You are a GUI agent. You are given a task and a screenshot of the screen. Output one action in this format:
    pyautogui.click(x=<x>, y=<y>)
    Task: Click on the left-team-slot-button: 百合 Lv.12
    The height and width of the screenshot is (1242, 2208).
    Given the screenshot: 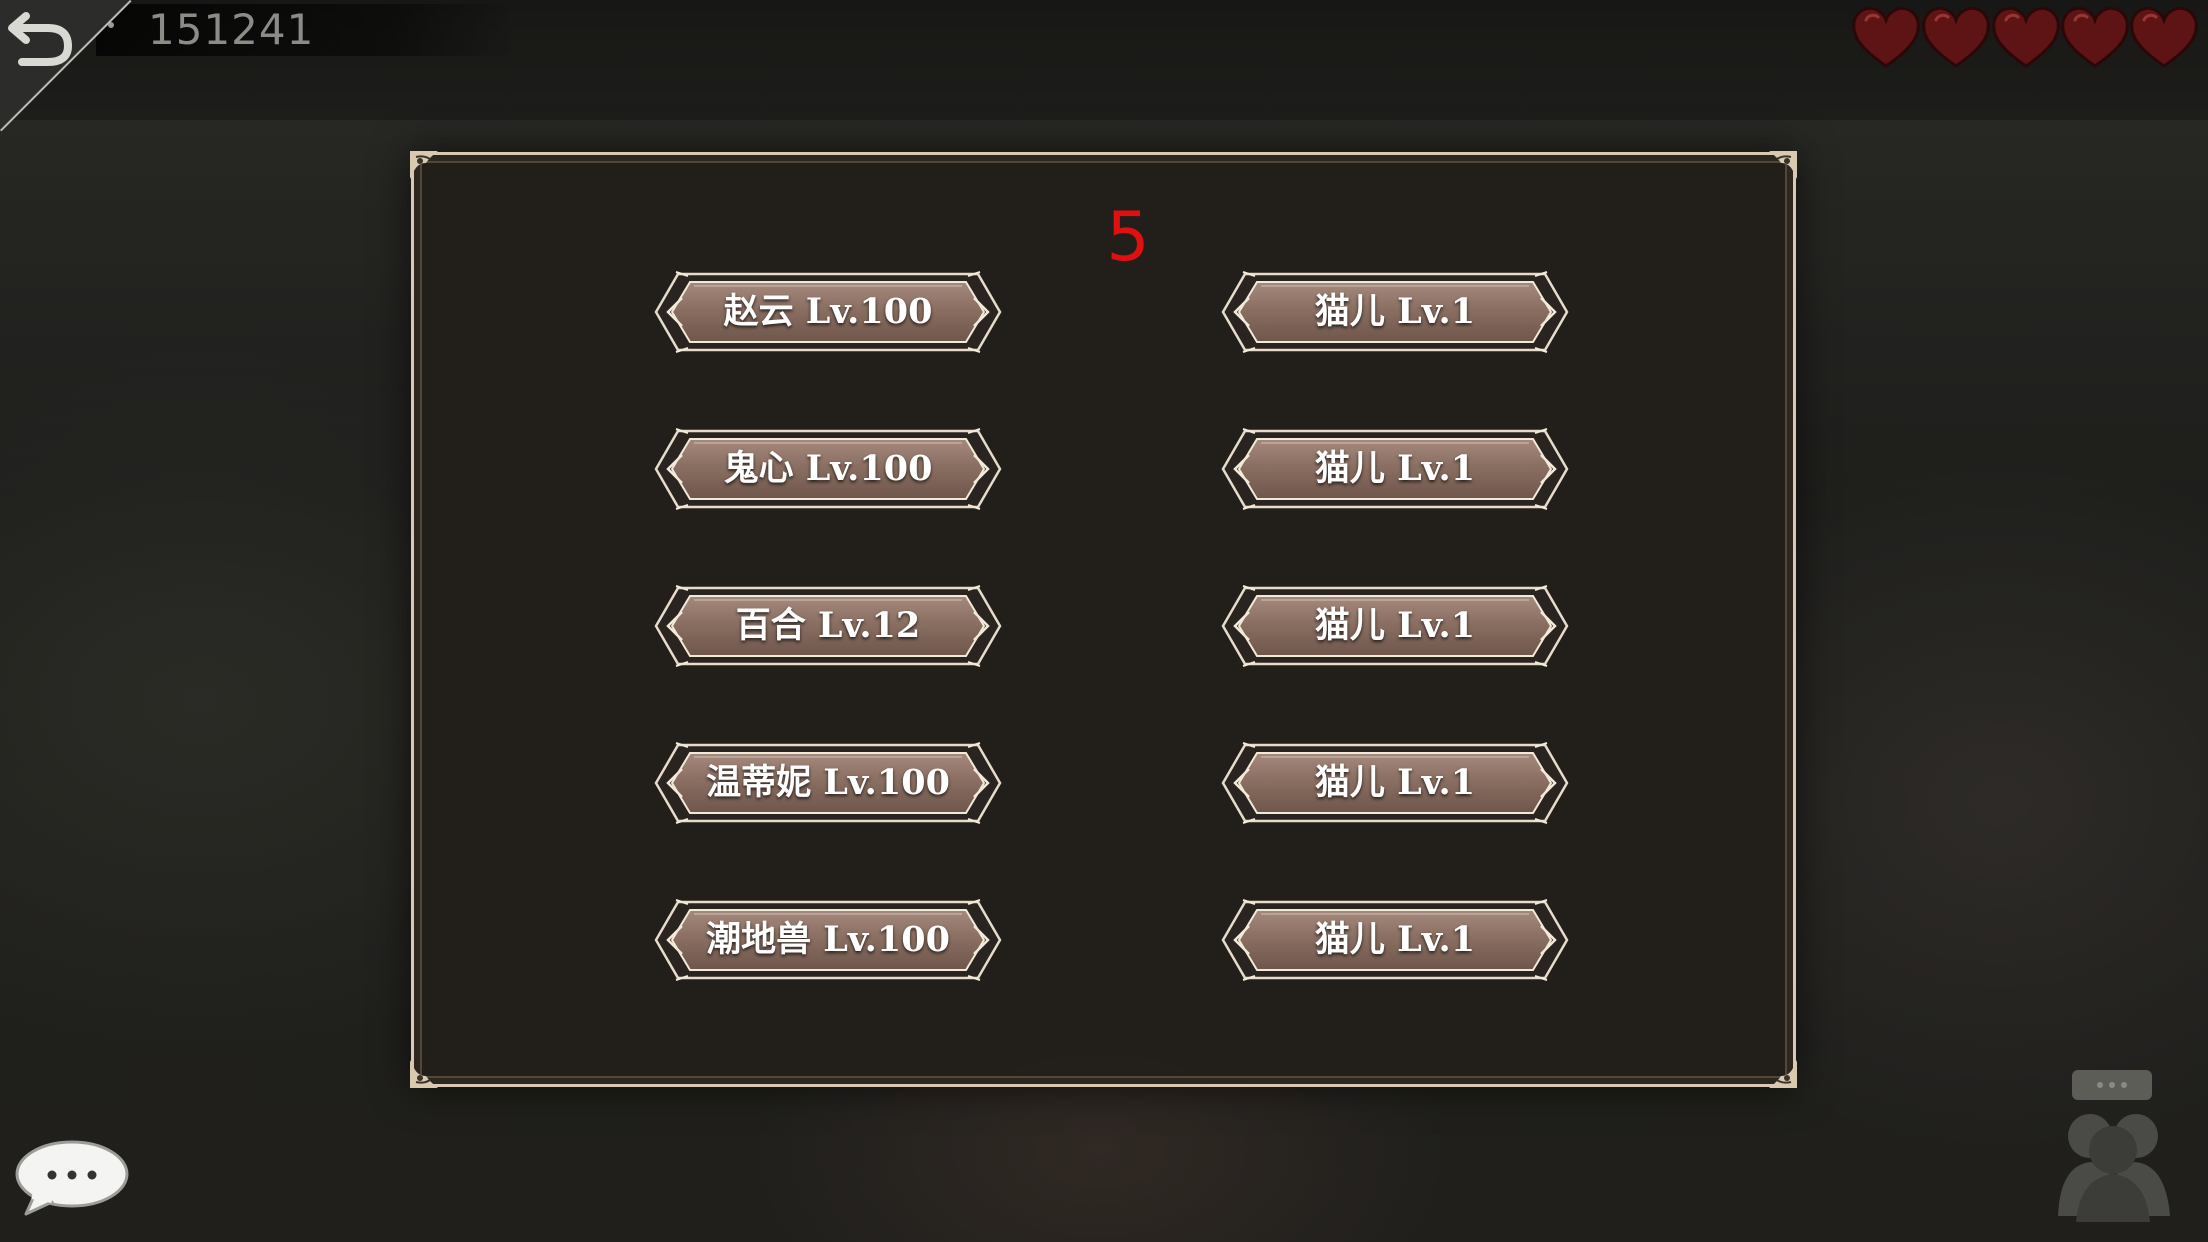 What is the action you would take?
    pyautogui.click(x=828, y=626)
    